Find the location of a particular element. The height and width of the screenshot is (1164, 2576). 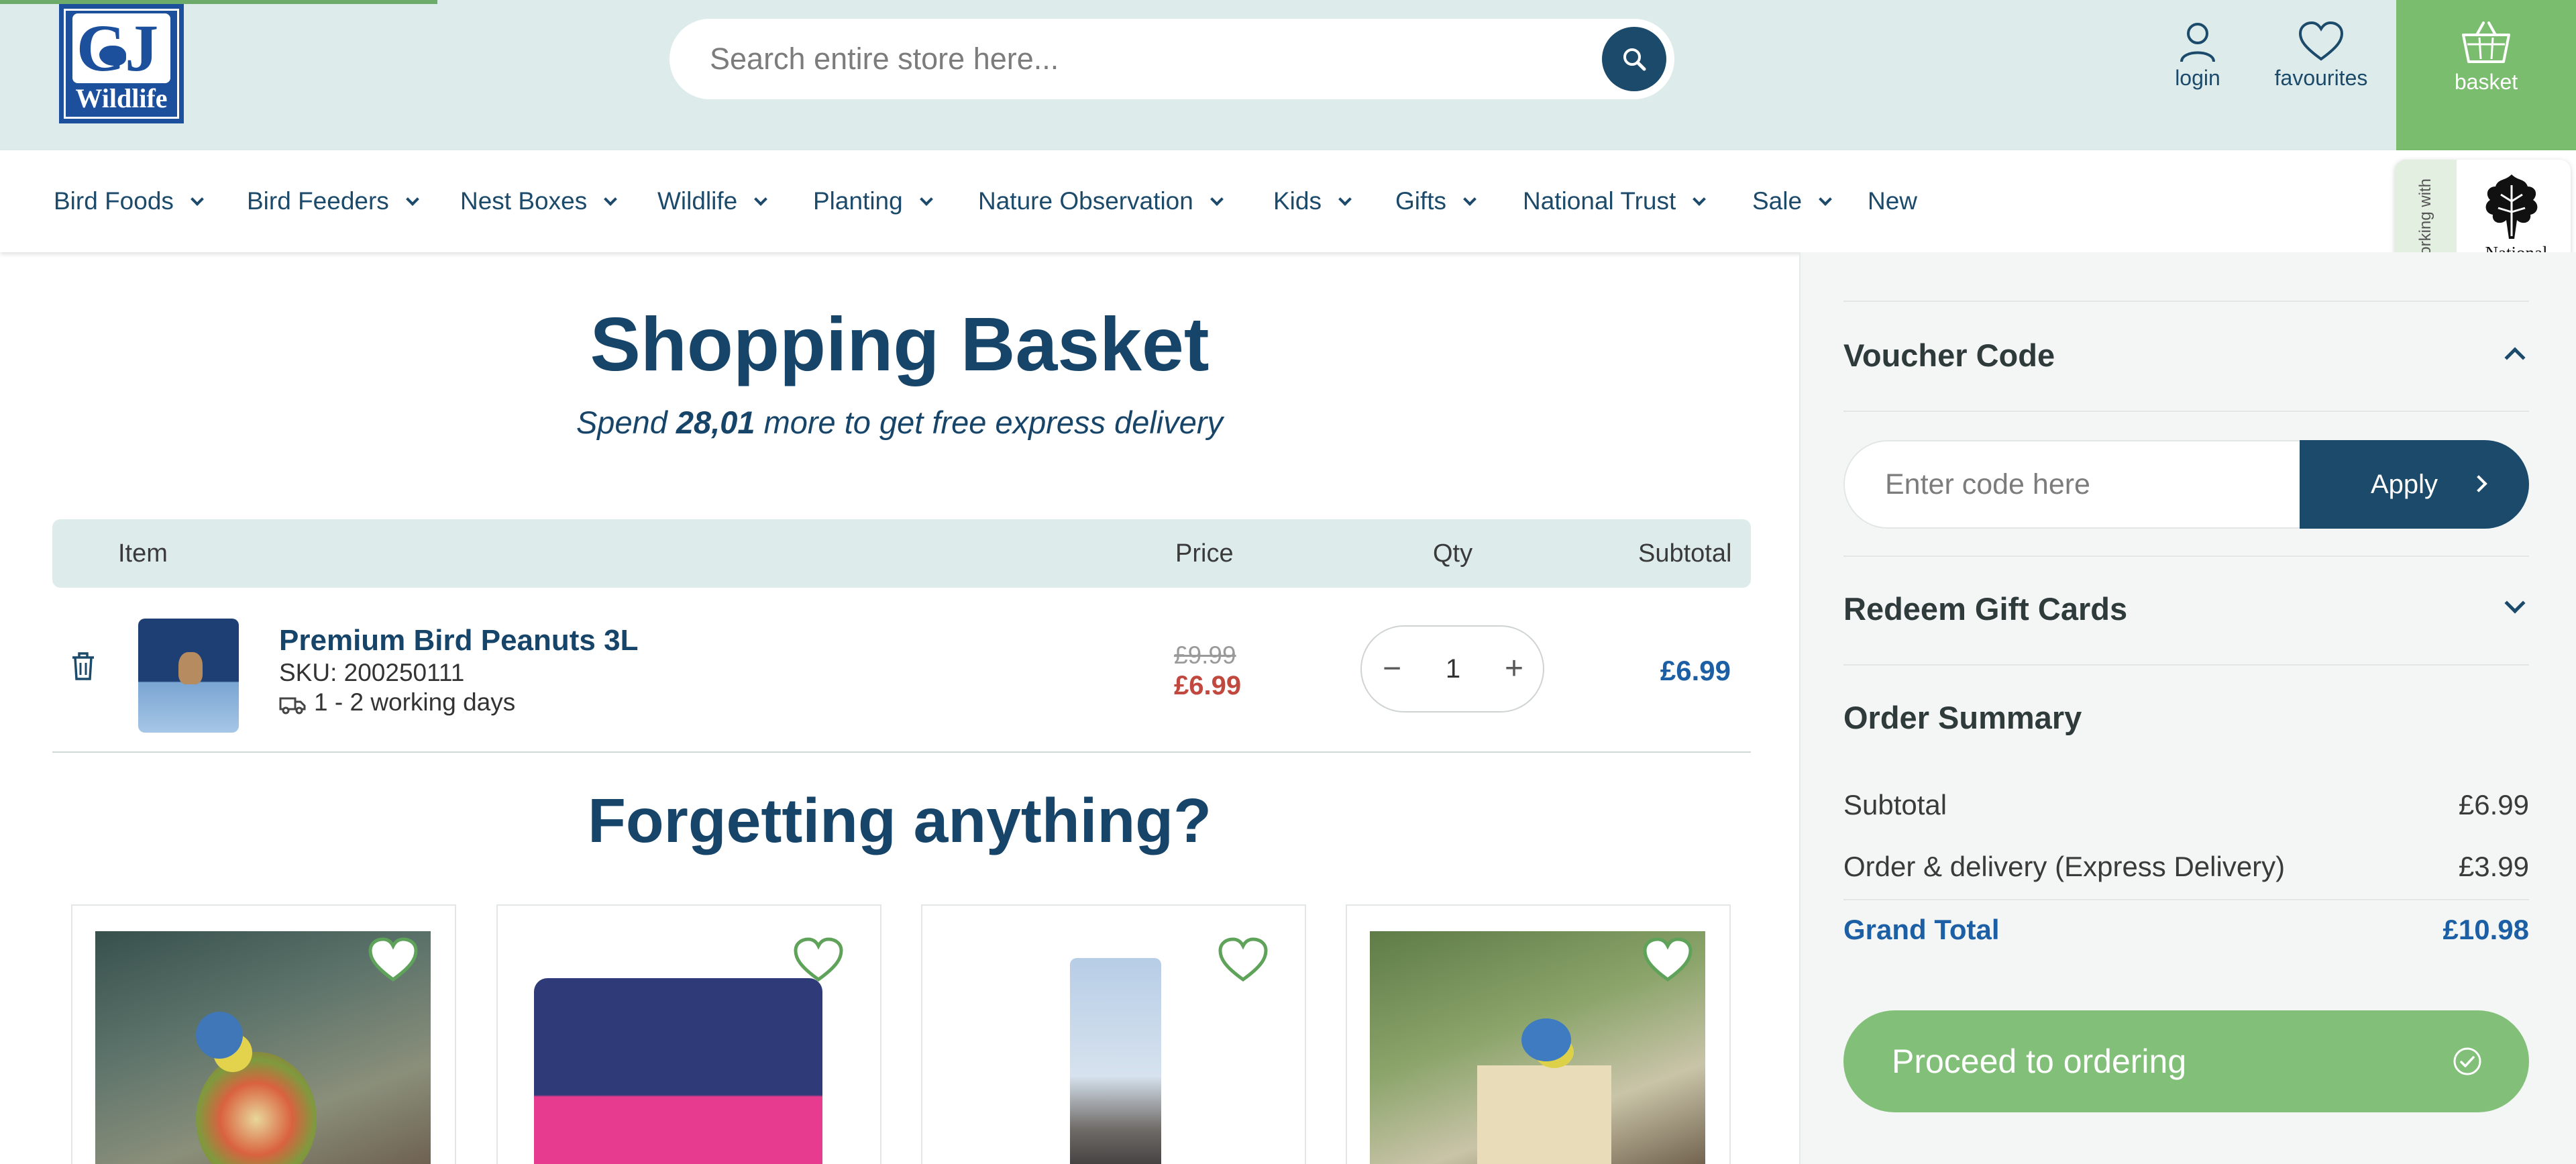

nav-item-new: New is located at coordinates (1892, 201).